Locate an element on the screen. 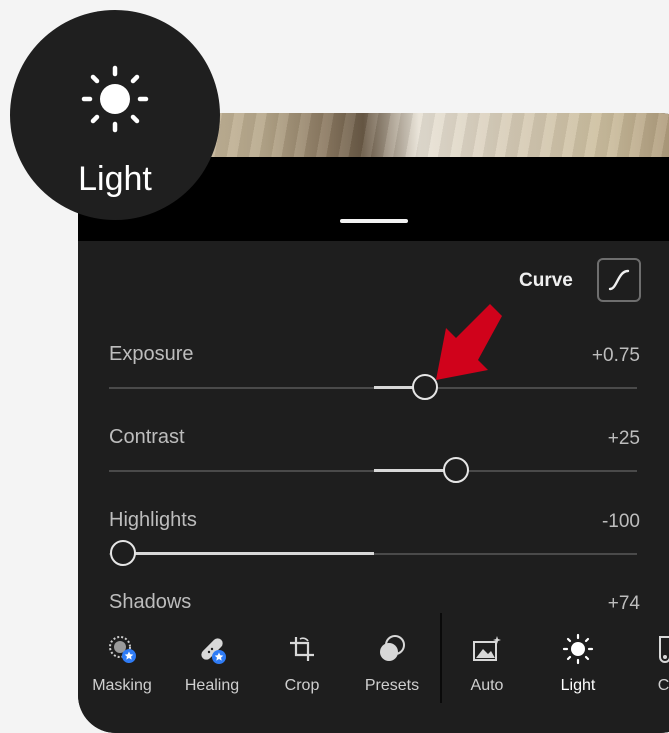 The image size is (669, 733). red-arrow-icon is located at coordinates (469, 342).